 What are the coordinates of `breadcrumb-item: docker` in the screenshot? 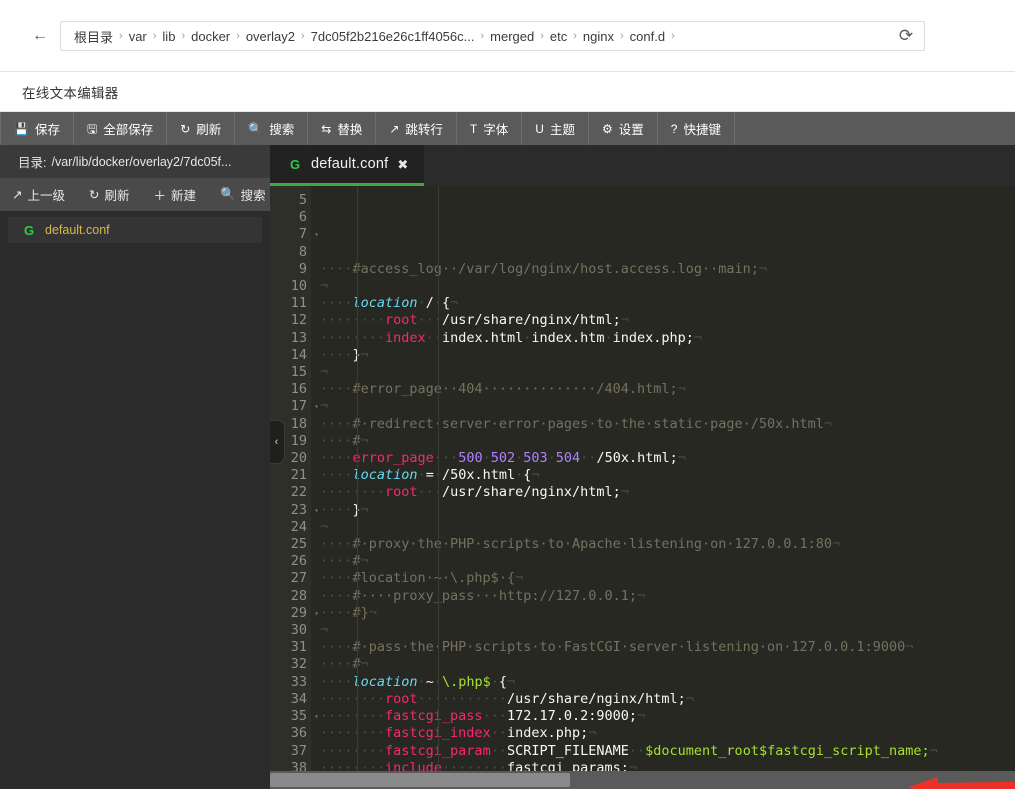 It's located at (210, 36).